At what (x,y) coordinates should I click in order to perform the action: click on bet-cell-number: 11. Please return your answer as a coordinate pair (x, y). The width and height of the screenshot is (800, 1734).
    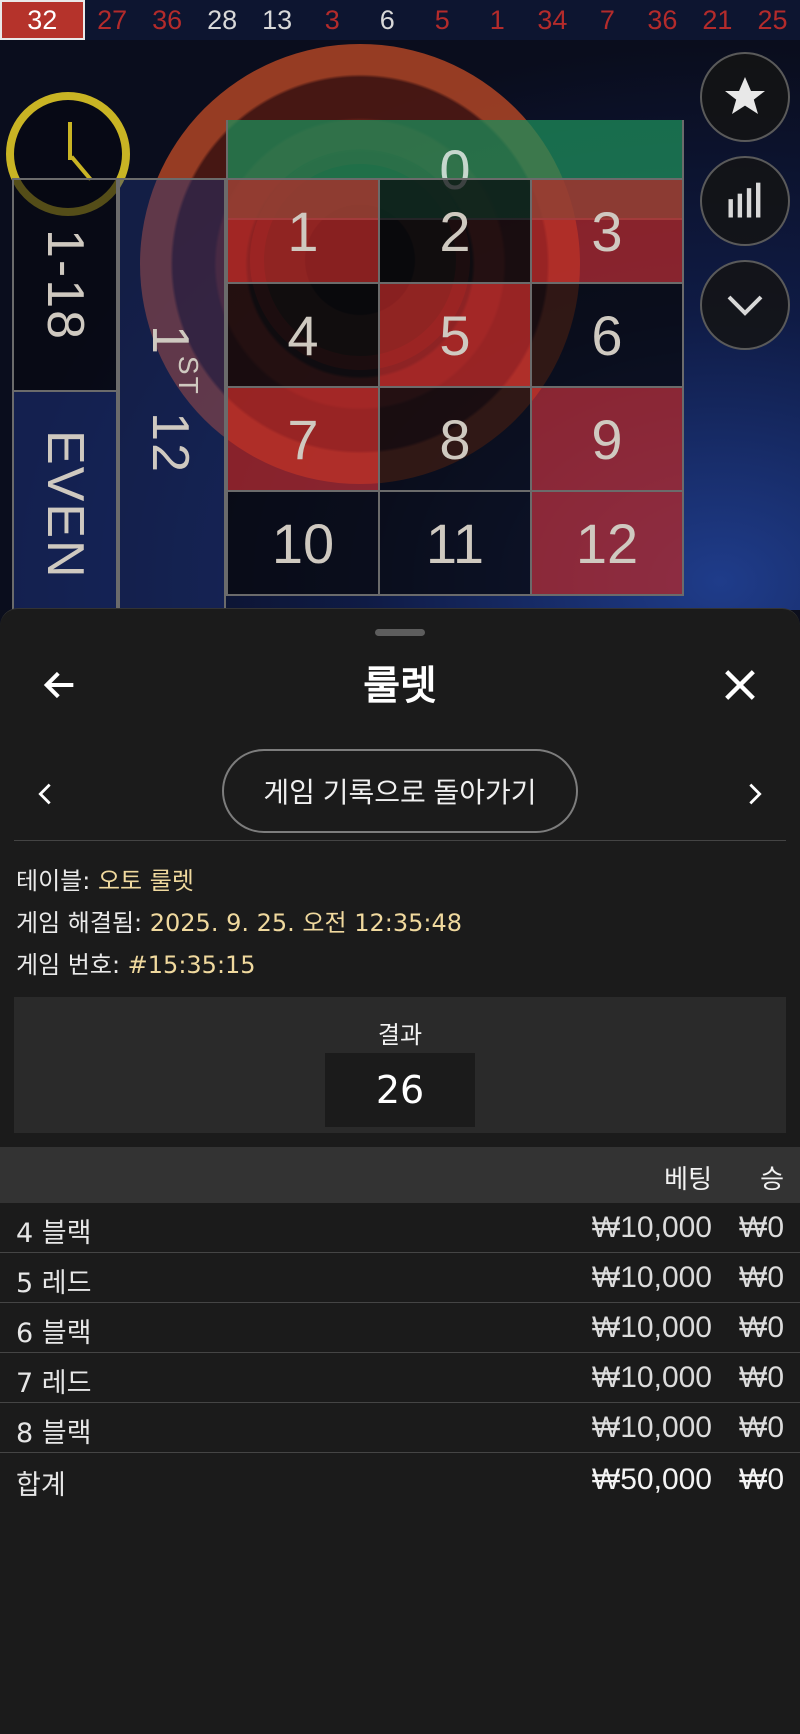
    Looking at the image, I should click on (455, 543).